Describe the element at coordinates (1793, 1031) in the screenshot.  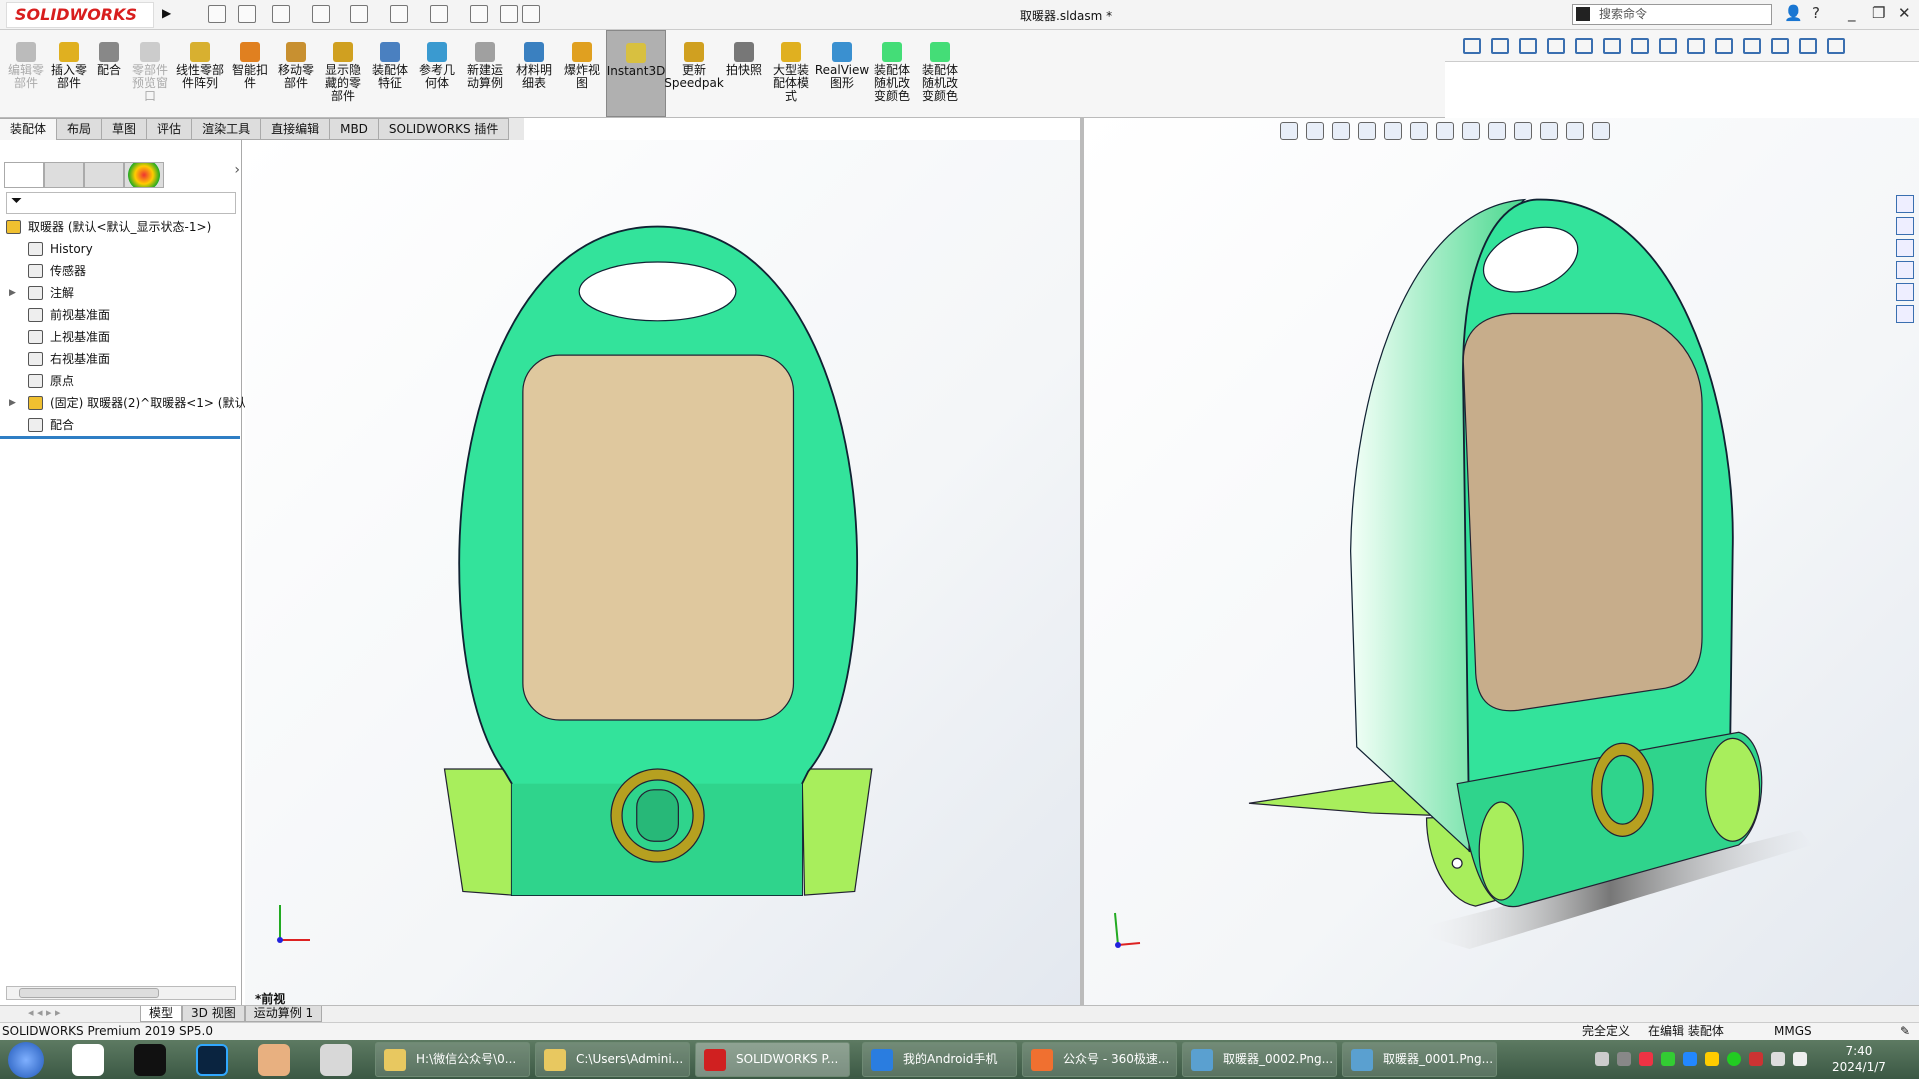
I see `units-selector: MMGS` at that location.